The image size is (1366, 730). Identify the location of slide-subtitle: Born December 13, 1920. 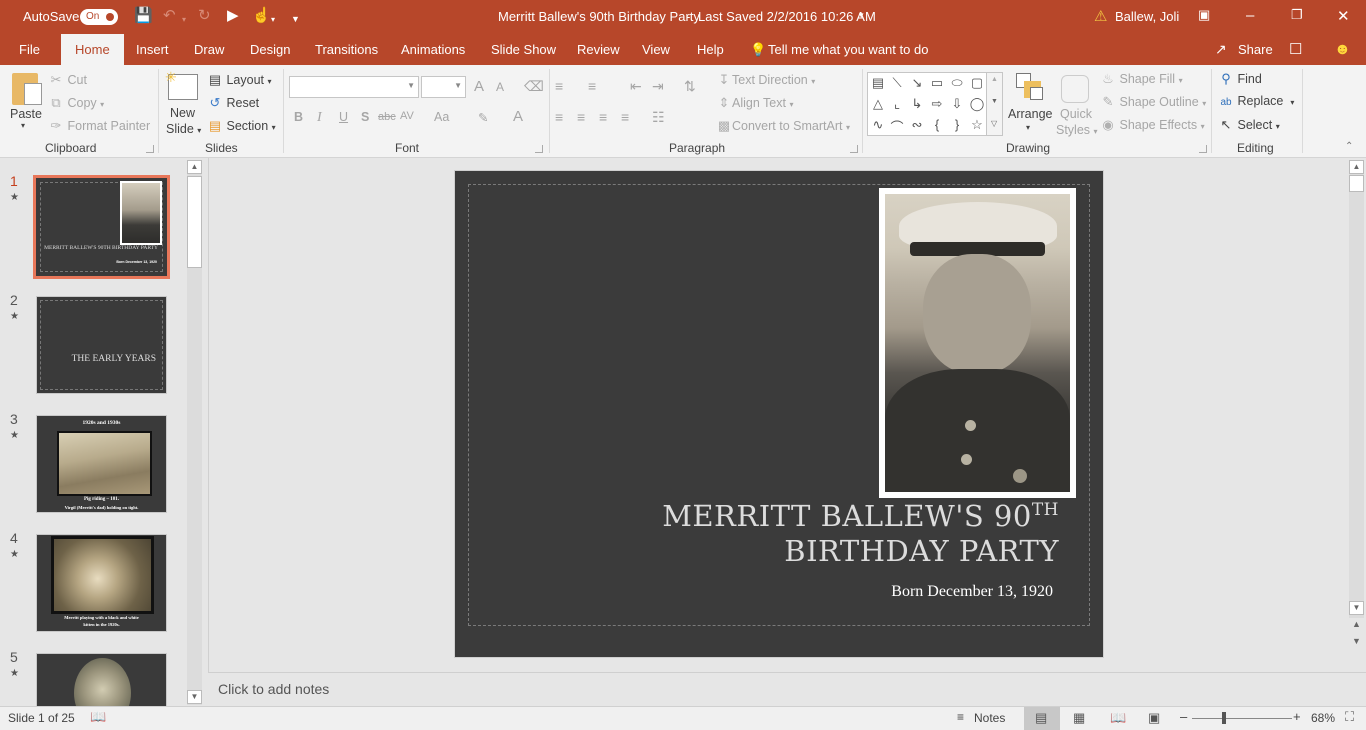
(972, 592).